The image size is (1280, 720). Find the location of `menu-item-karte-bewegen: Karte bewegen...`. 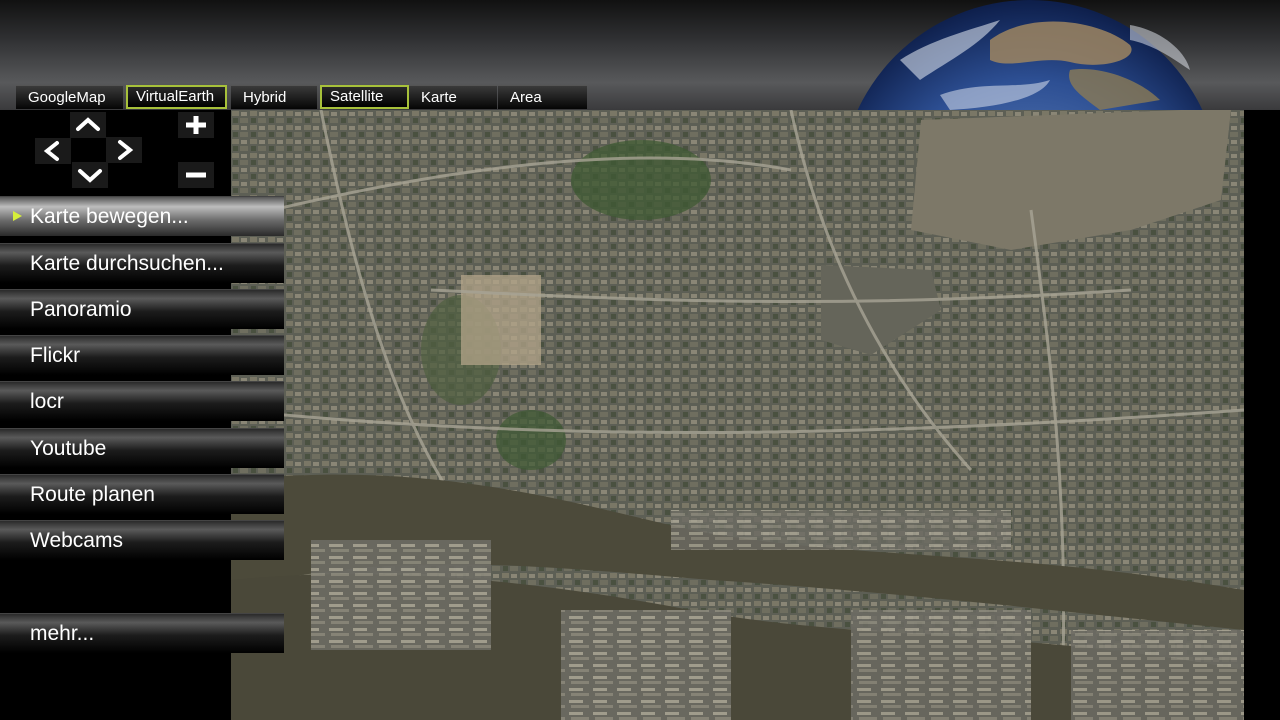

menu-item-karte-bewegen: Karte bewegen... is located at coordinates (142, 216).